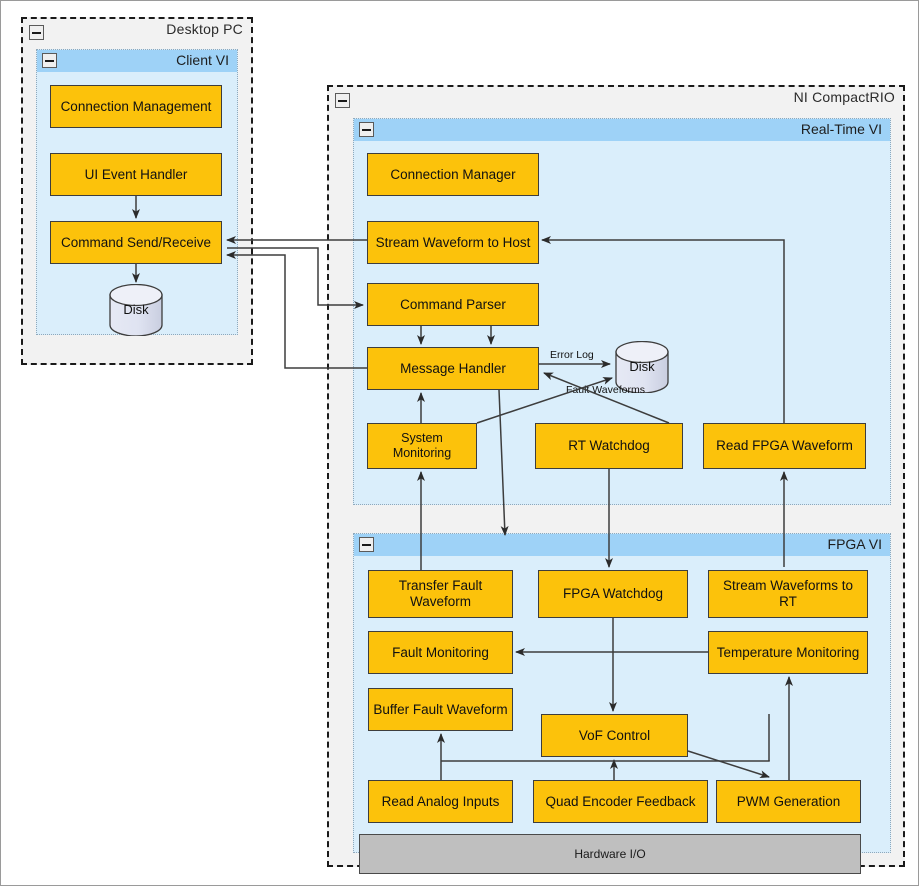 This screenshot has height=887, width=919. Describe the element at coordinates (136, 242) in the screenshot. I see `node-command-send-receive: Command Send/Receive` at that location.